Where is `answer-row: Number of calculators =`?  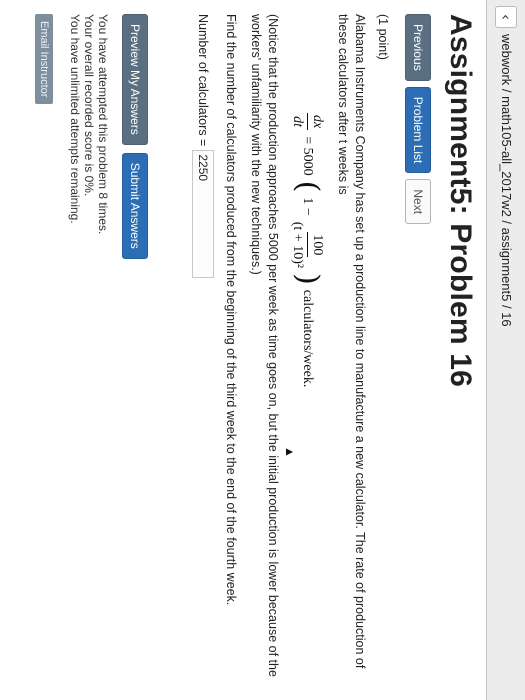 answer-row: Number of calculators = is located at coordinates (203, 346).